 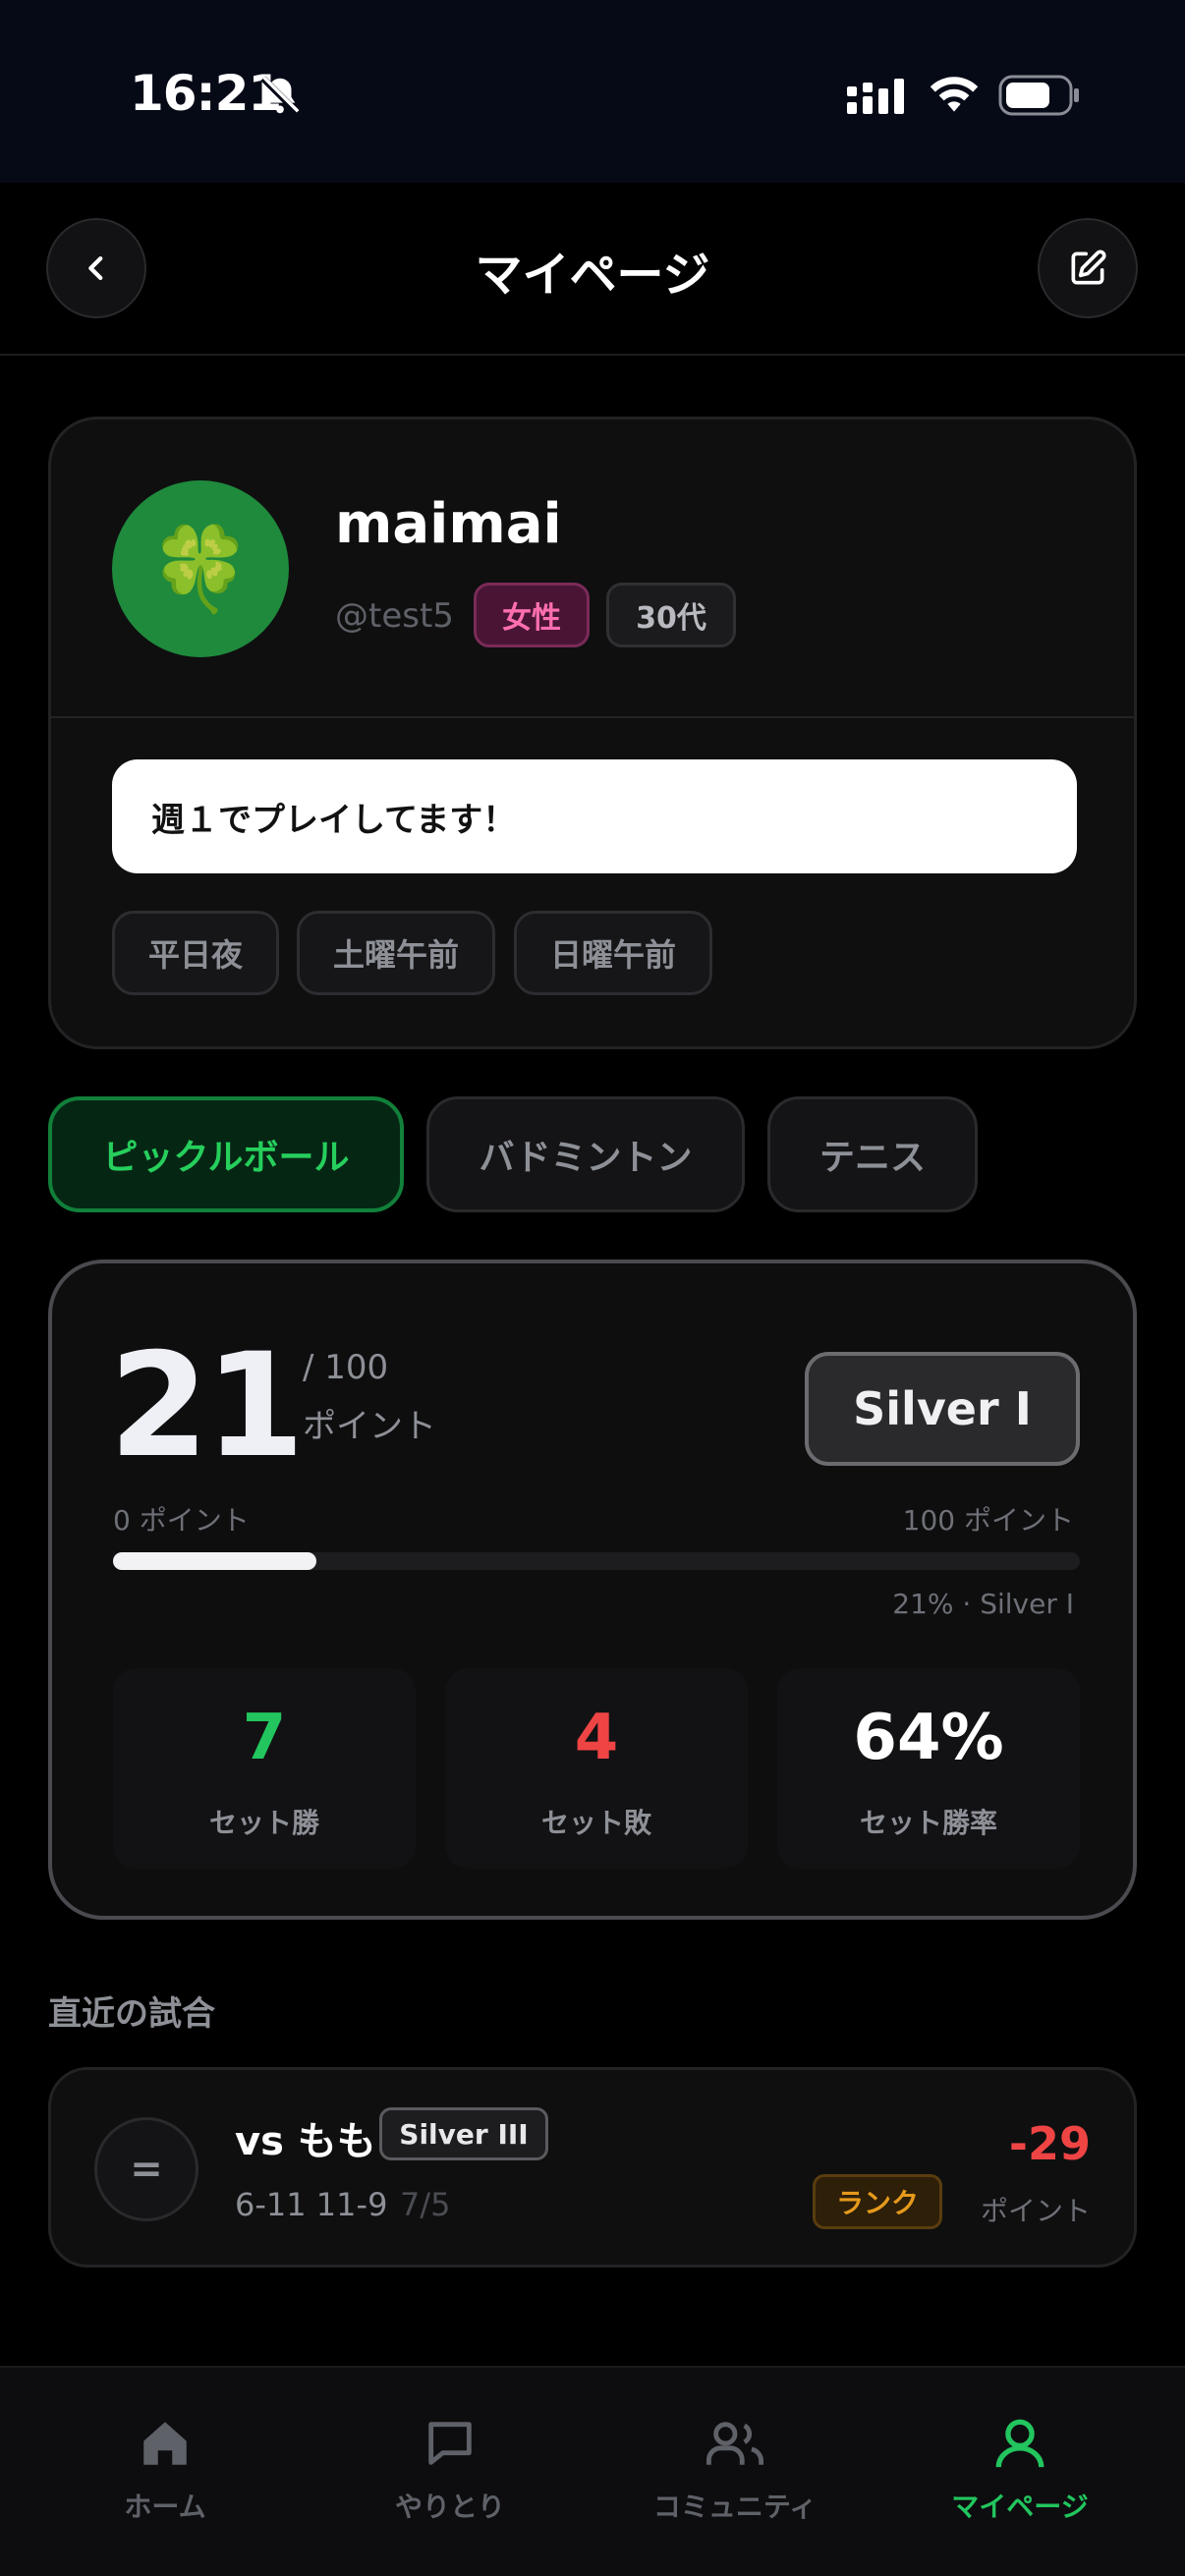 I want to click on set-wins-stat: 7 セット勝, so click(x=264, y=1768).